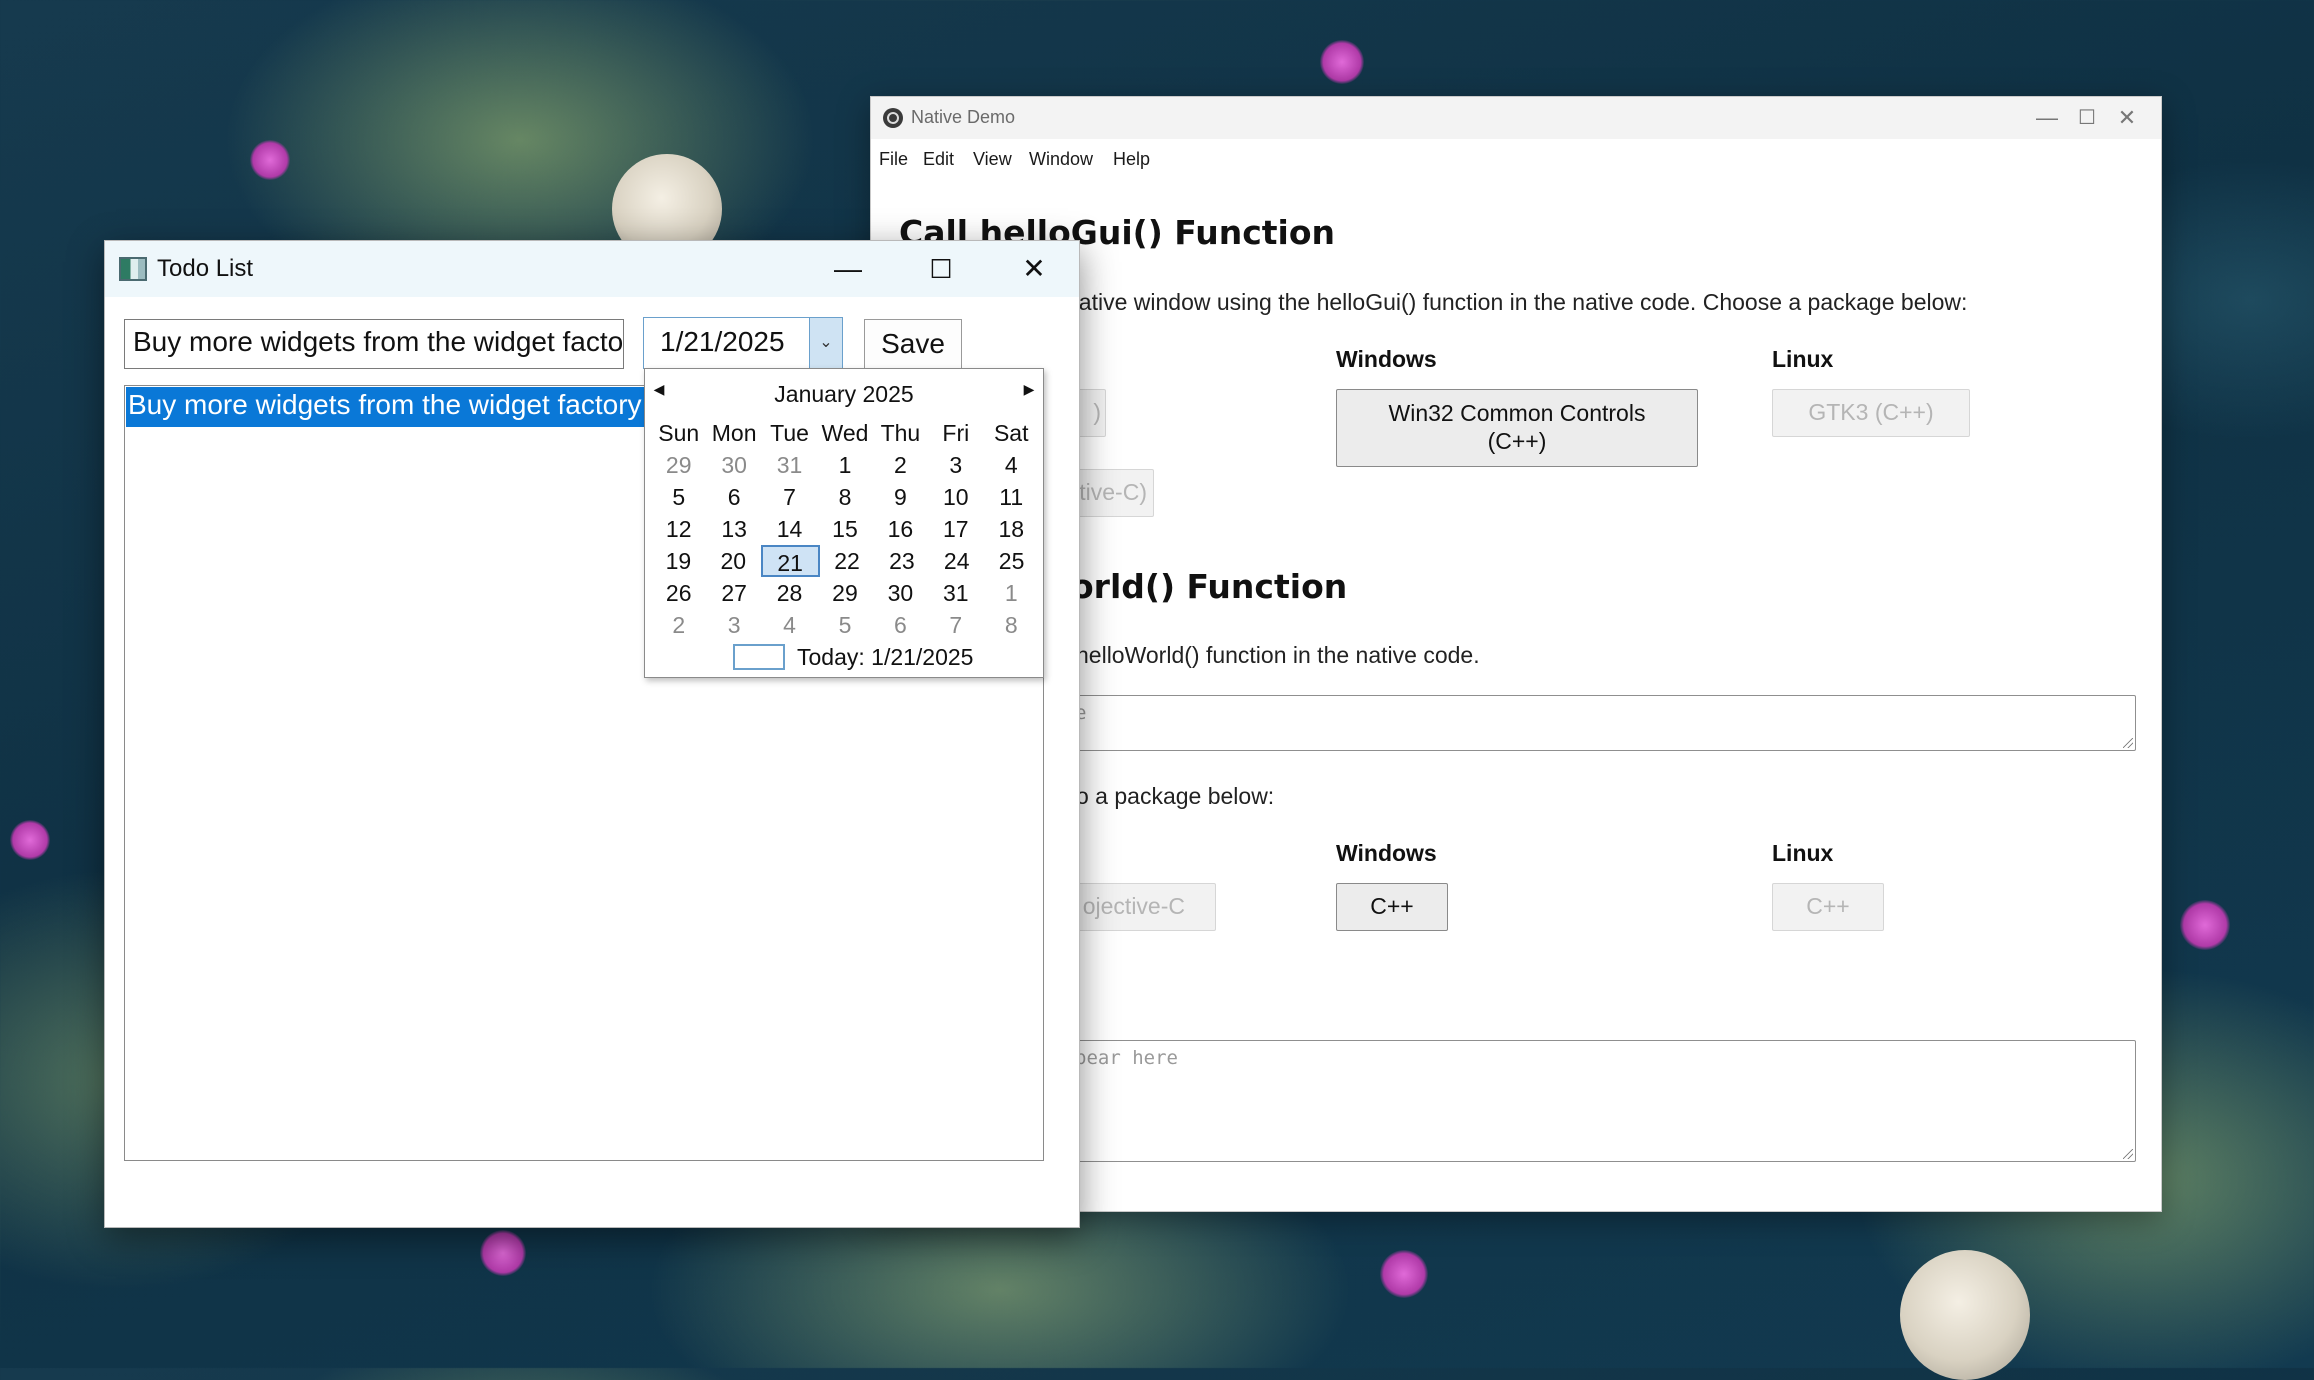 This screenshot has height=1380, width=2314. What do you see at coordinates (1871, 413) in the screenshot?
I see `gtk3-button: GTK3 (C++)` at bounding box center [1871, 413].